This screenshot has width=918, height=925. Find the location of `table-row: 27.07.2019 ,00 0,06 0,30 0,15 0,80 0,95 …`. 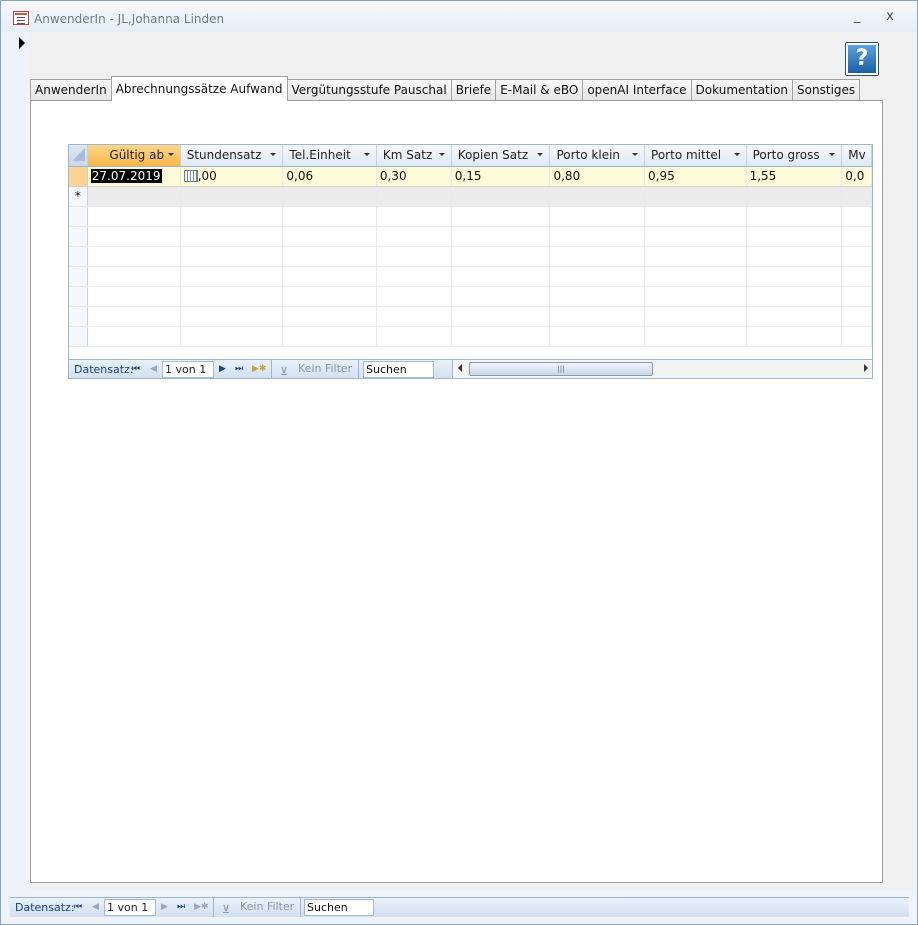

table-row: 27.07.2019 ,00 0,06 0,30 0,15 0,80 0,95 … is located at coordinates (470, 176).